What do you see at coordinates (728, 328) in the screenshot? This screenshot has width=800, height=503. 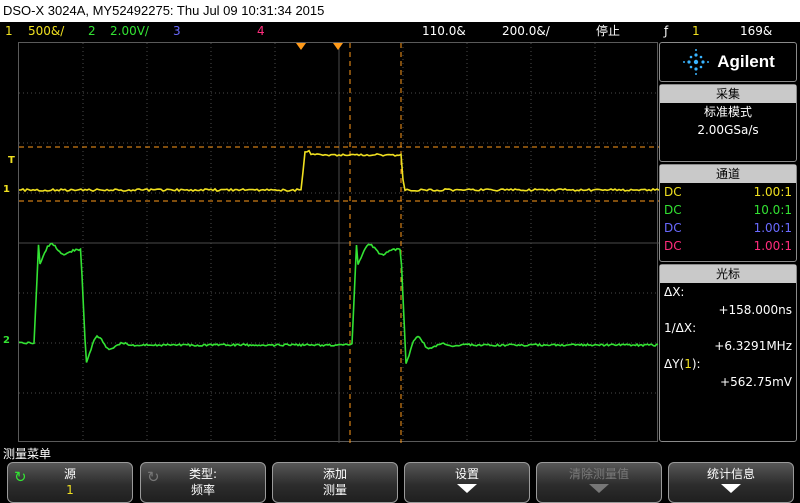 I see `inverse-delta-x-label: 1/ΔX:` at bounding box center [728, 328].